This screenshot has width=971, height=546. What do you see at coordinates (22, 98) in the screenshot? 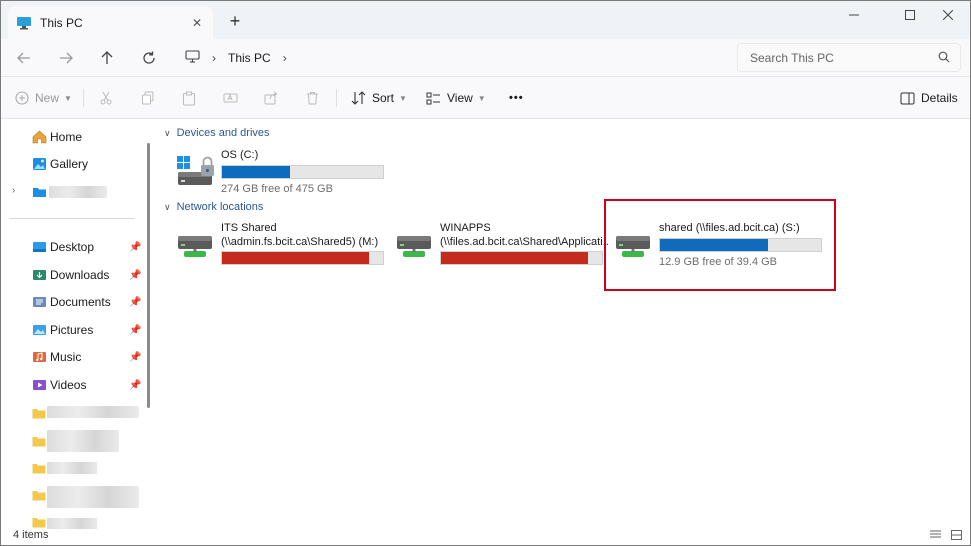
I see `plus-circle-icon` at bounding box center [22, 98].